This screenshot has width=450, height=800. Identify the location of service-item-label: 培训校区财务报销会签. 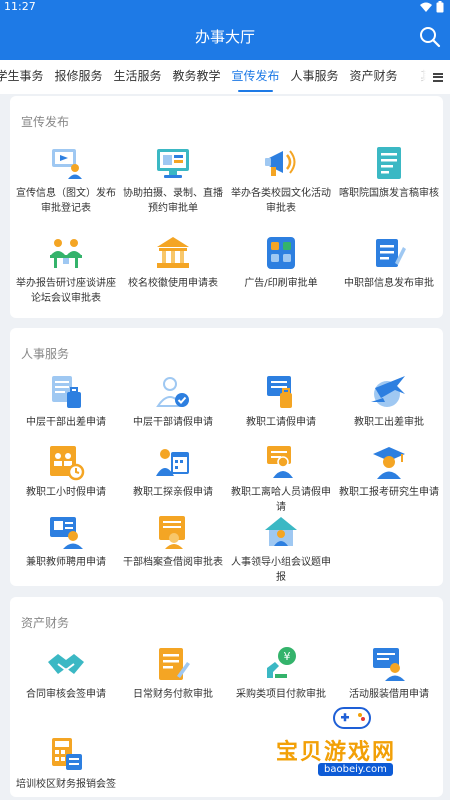
(66, 784).